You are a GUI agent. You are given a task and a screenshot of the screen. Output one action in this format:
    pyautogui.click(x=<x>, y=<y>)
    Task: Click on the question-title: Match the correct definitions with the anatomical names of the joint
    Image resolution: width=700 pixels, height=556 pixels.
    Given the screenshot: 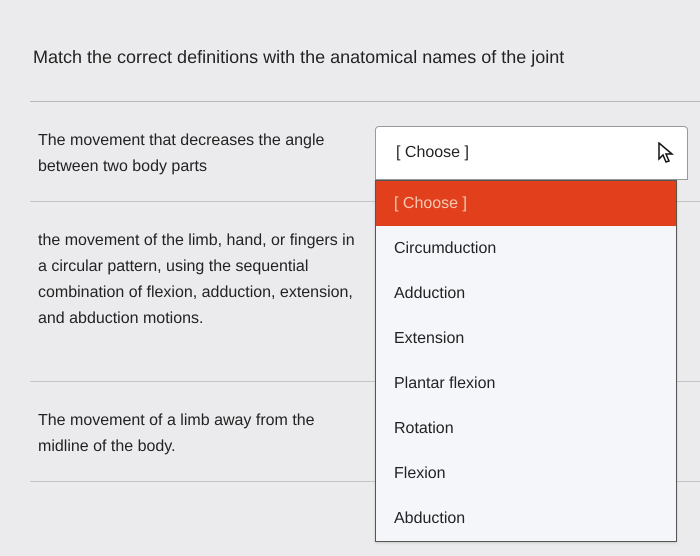 What is the action you would take?
    pyautogui.click(x=299, y=57)
    